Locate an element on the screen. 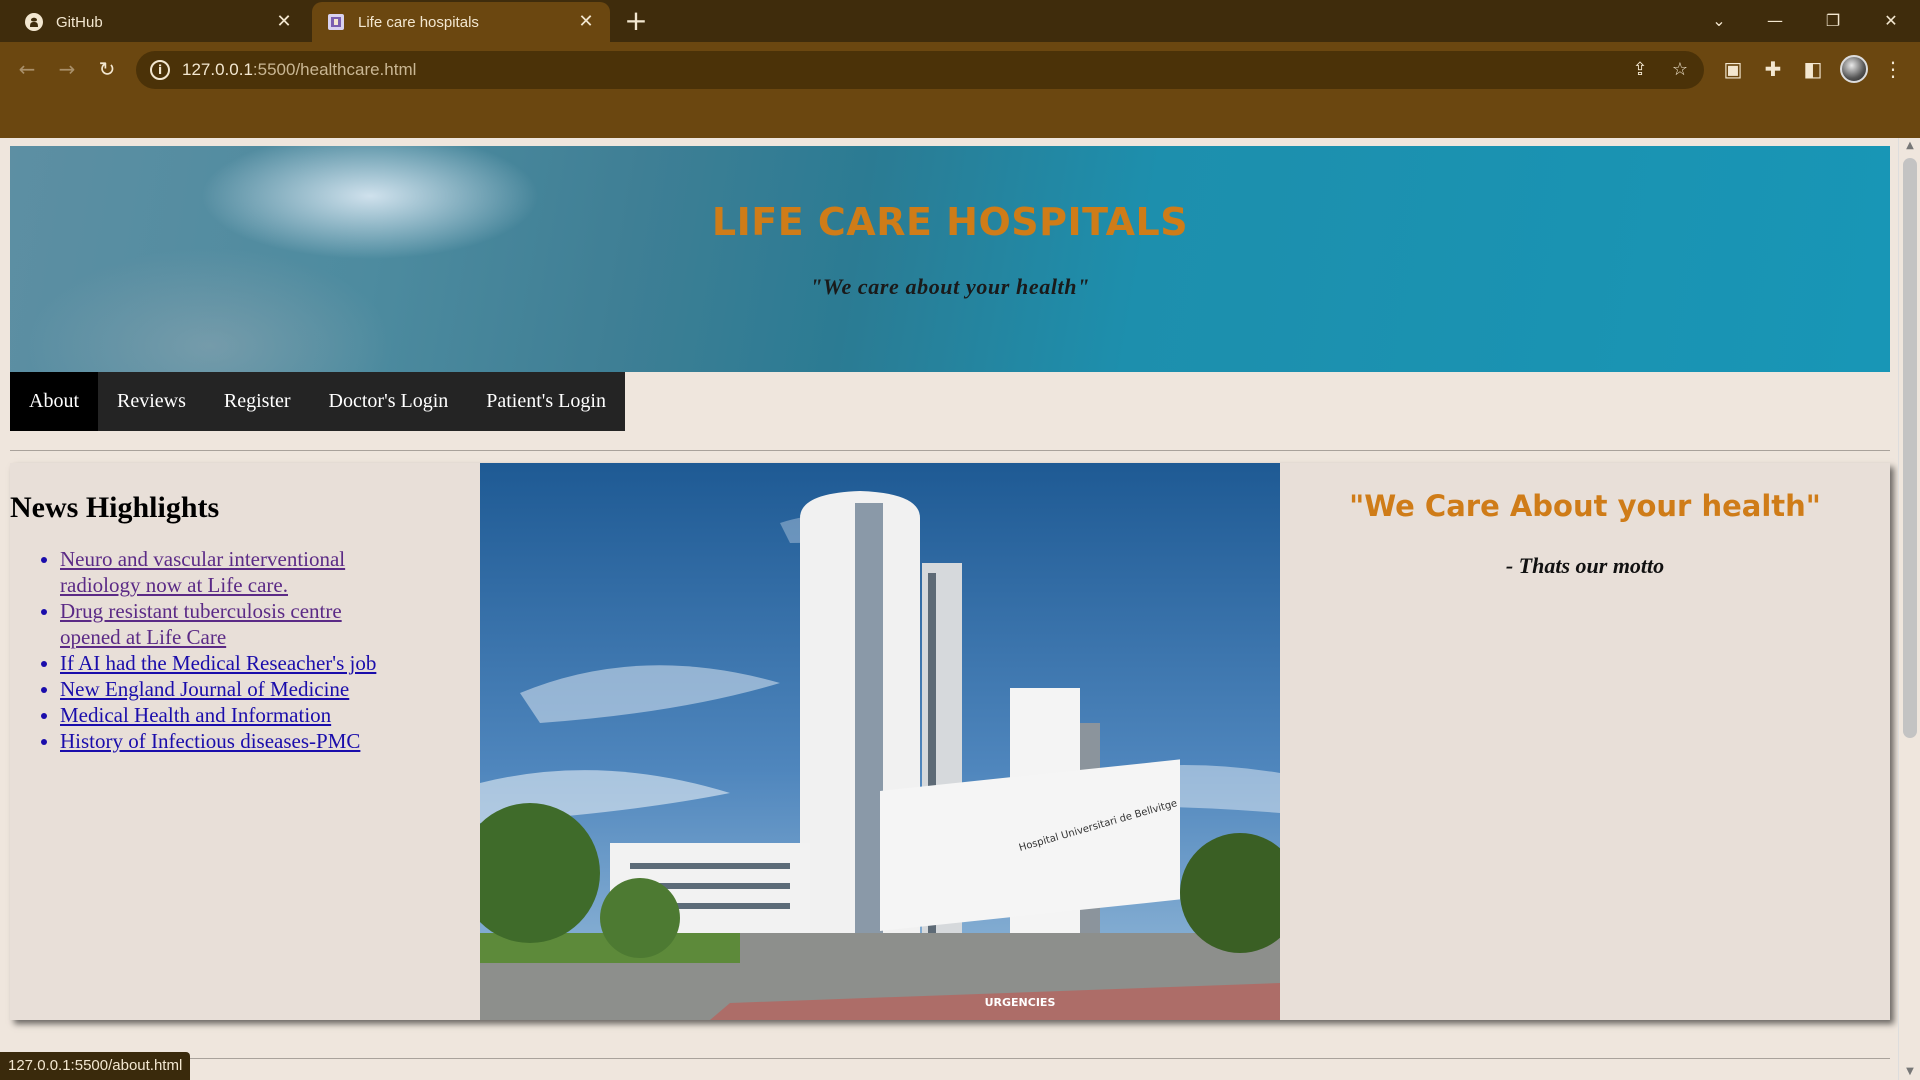 This screenshot has width=1920, height=1080. scroll-up-icon: ▲ is located at coordinates (1909, 146).